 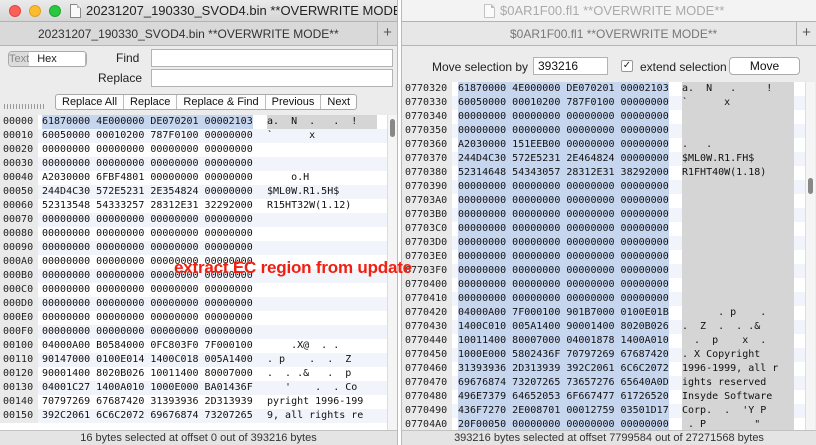 I want to click on zoom-window-button, so click(x=55, y=11).